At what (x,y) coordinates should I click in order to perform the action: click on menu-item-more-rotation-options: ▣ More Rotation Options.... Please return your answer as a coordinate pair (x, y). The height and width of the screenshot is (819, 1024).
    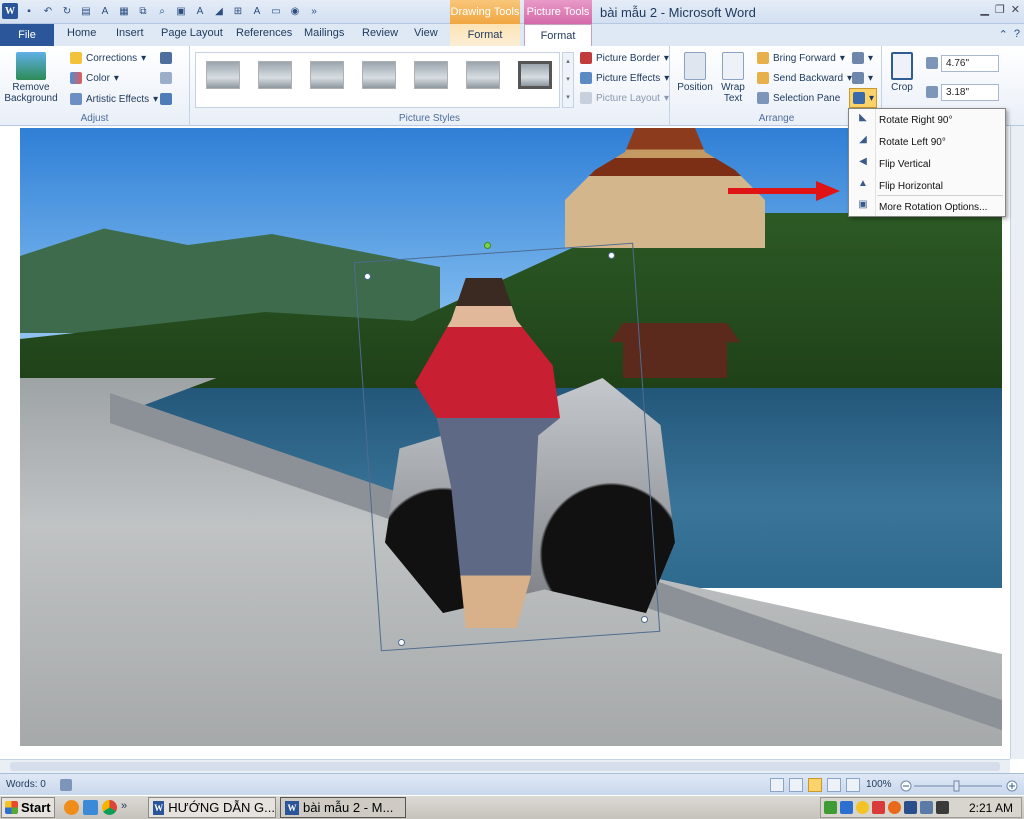
    Looking at the image, I should click on (927, 207).